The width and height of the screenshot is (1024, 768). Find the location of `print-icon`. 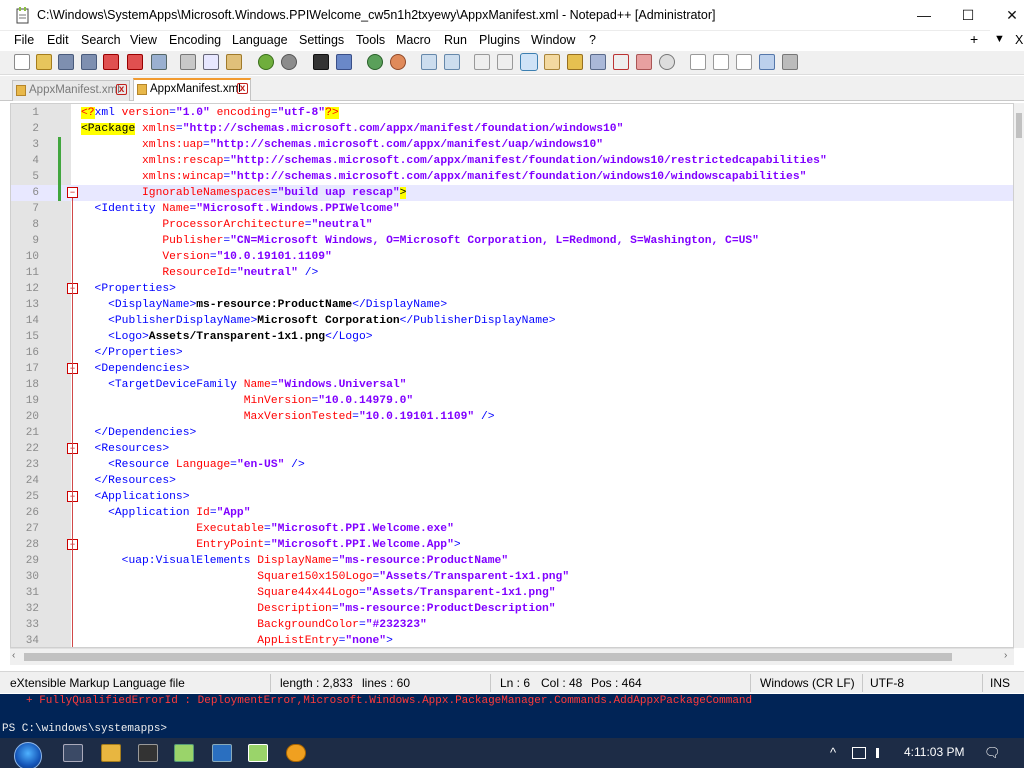

print-icon is located at coordinates (159, 62).